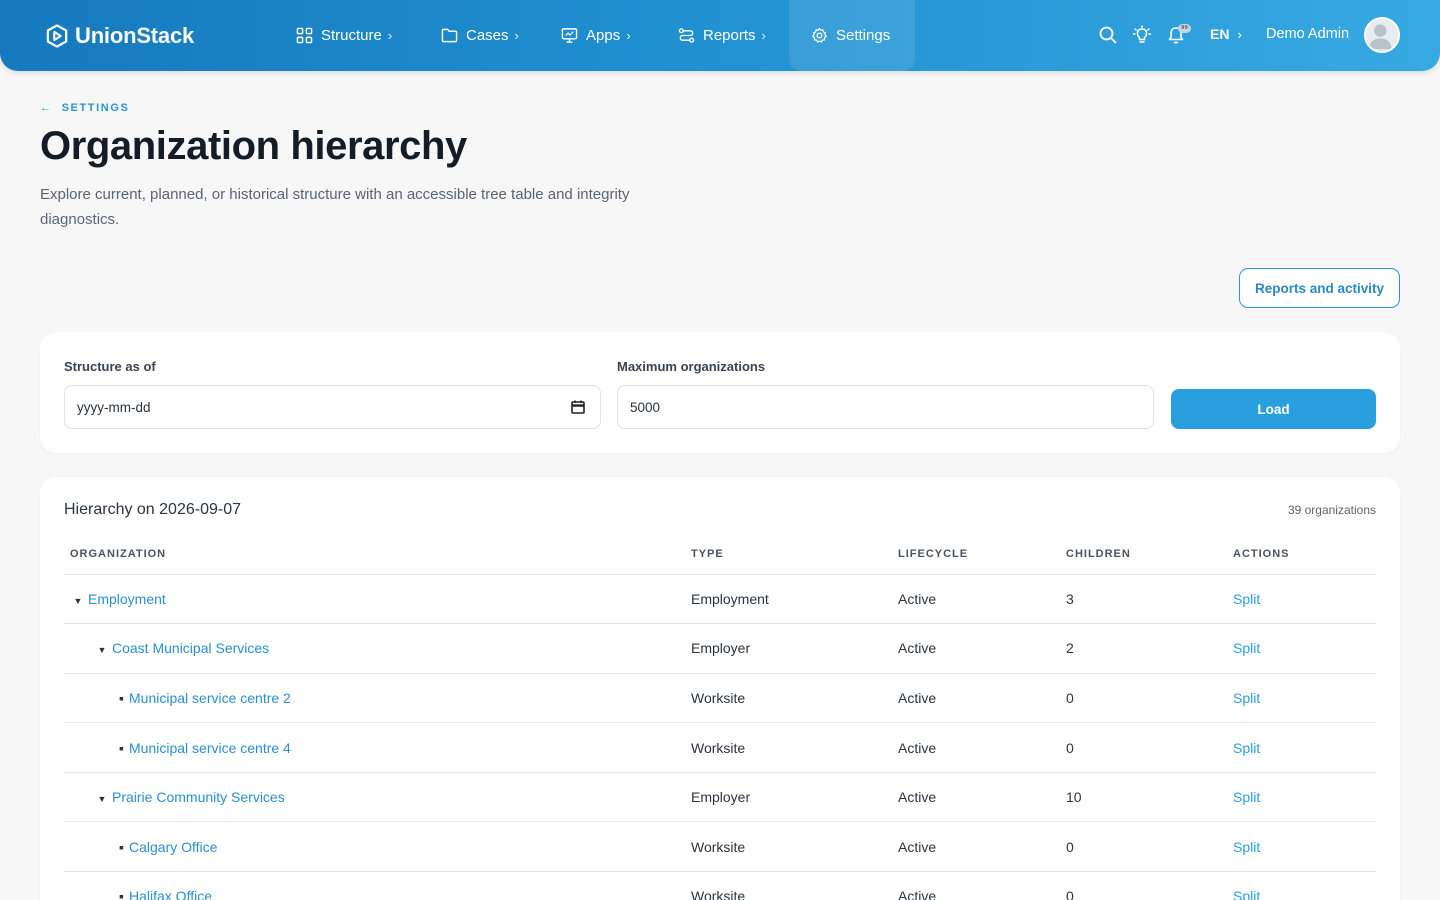 The height and width of the screenshot is (900, 1440). Describe the element at coordinates (863, 35) in the screenshot. I see `nav-settings-label: Settings` at that location.